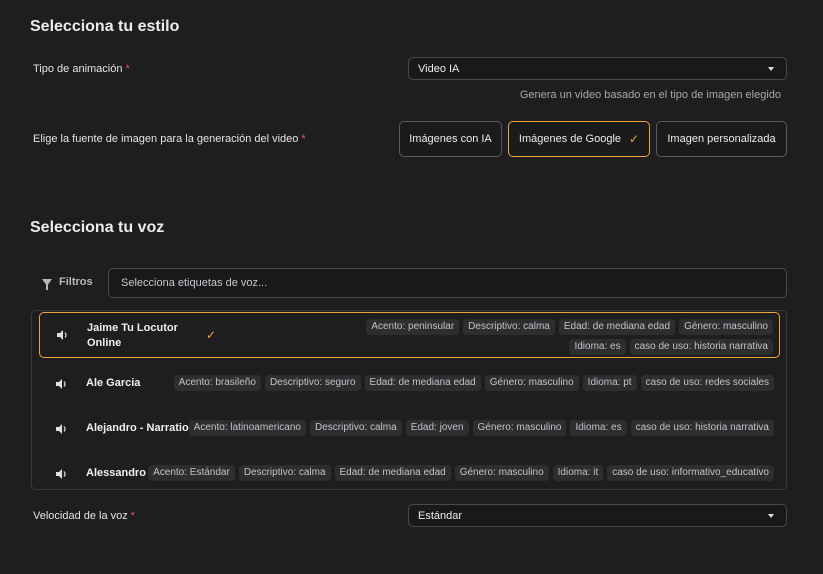  I want to click on voice-tag: Edad: joven, so click(437, 428).